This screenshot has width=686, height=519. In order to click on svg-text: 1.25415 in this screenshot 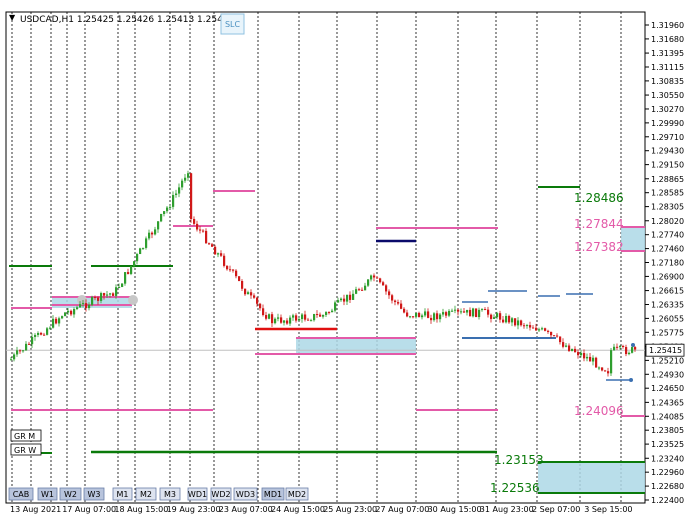, I will do `click(665, 350)`.